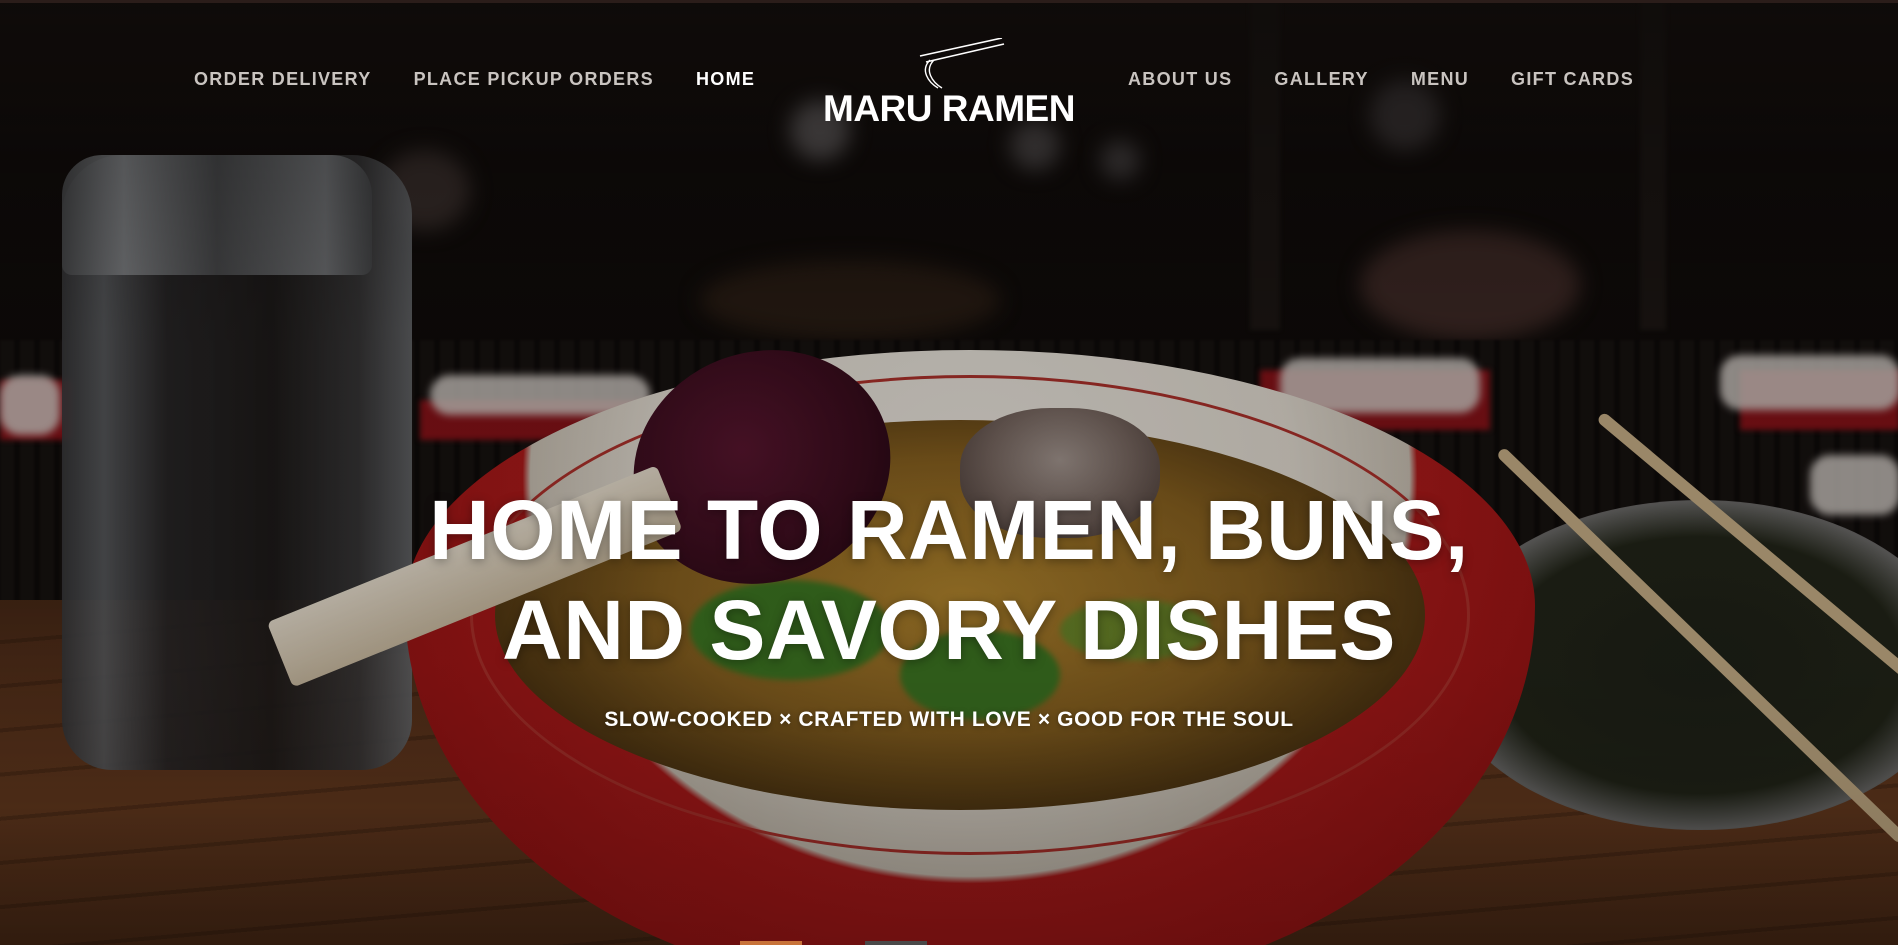  What do you see at coordinates (949, 943) in the screenshot?
I see `slider-indicators` at bounding box center [949, 943].